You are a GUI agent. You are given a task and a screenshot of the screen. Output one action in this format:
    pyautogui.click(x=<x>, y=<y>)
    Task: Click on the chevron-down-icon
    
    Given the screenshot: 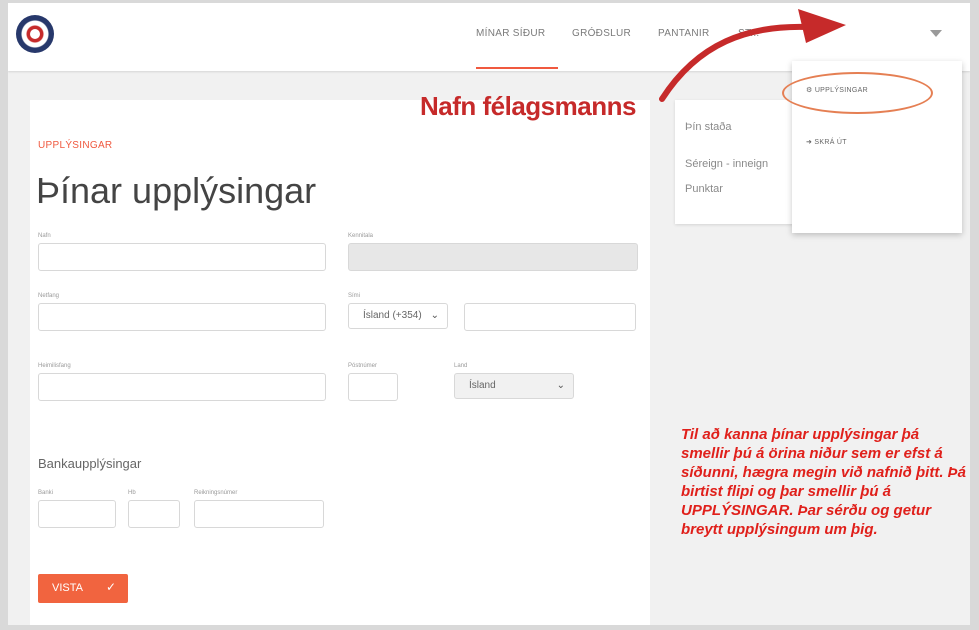 What is the action you would take?
    pyautogui.click(x=936, y=33)
    